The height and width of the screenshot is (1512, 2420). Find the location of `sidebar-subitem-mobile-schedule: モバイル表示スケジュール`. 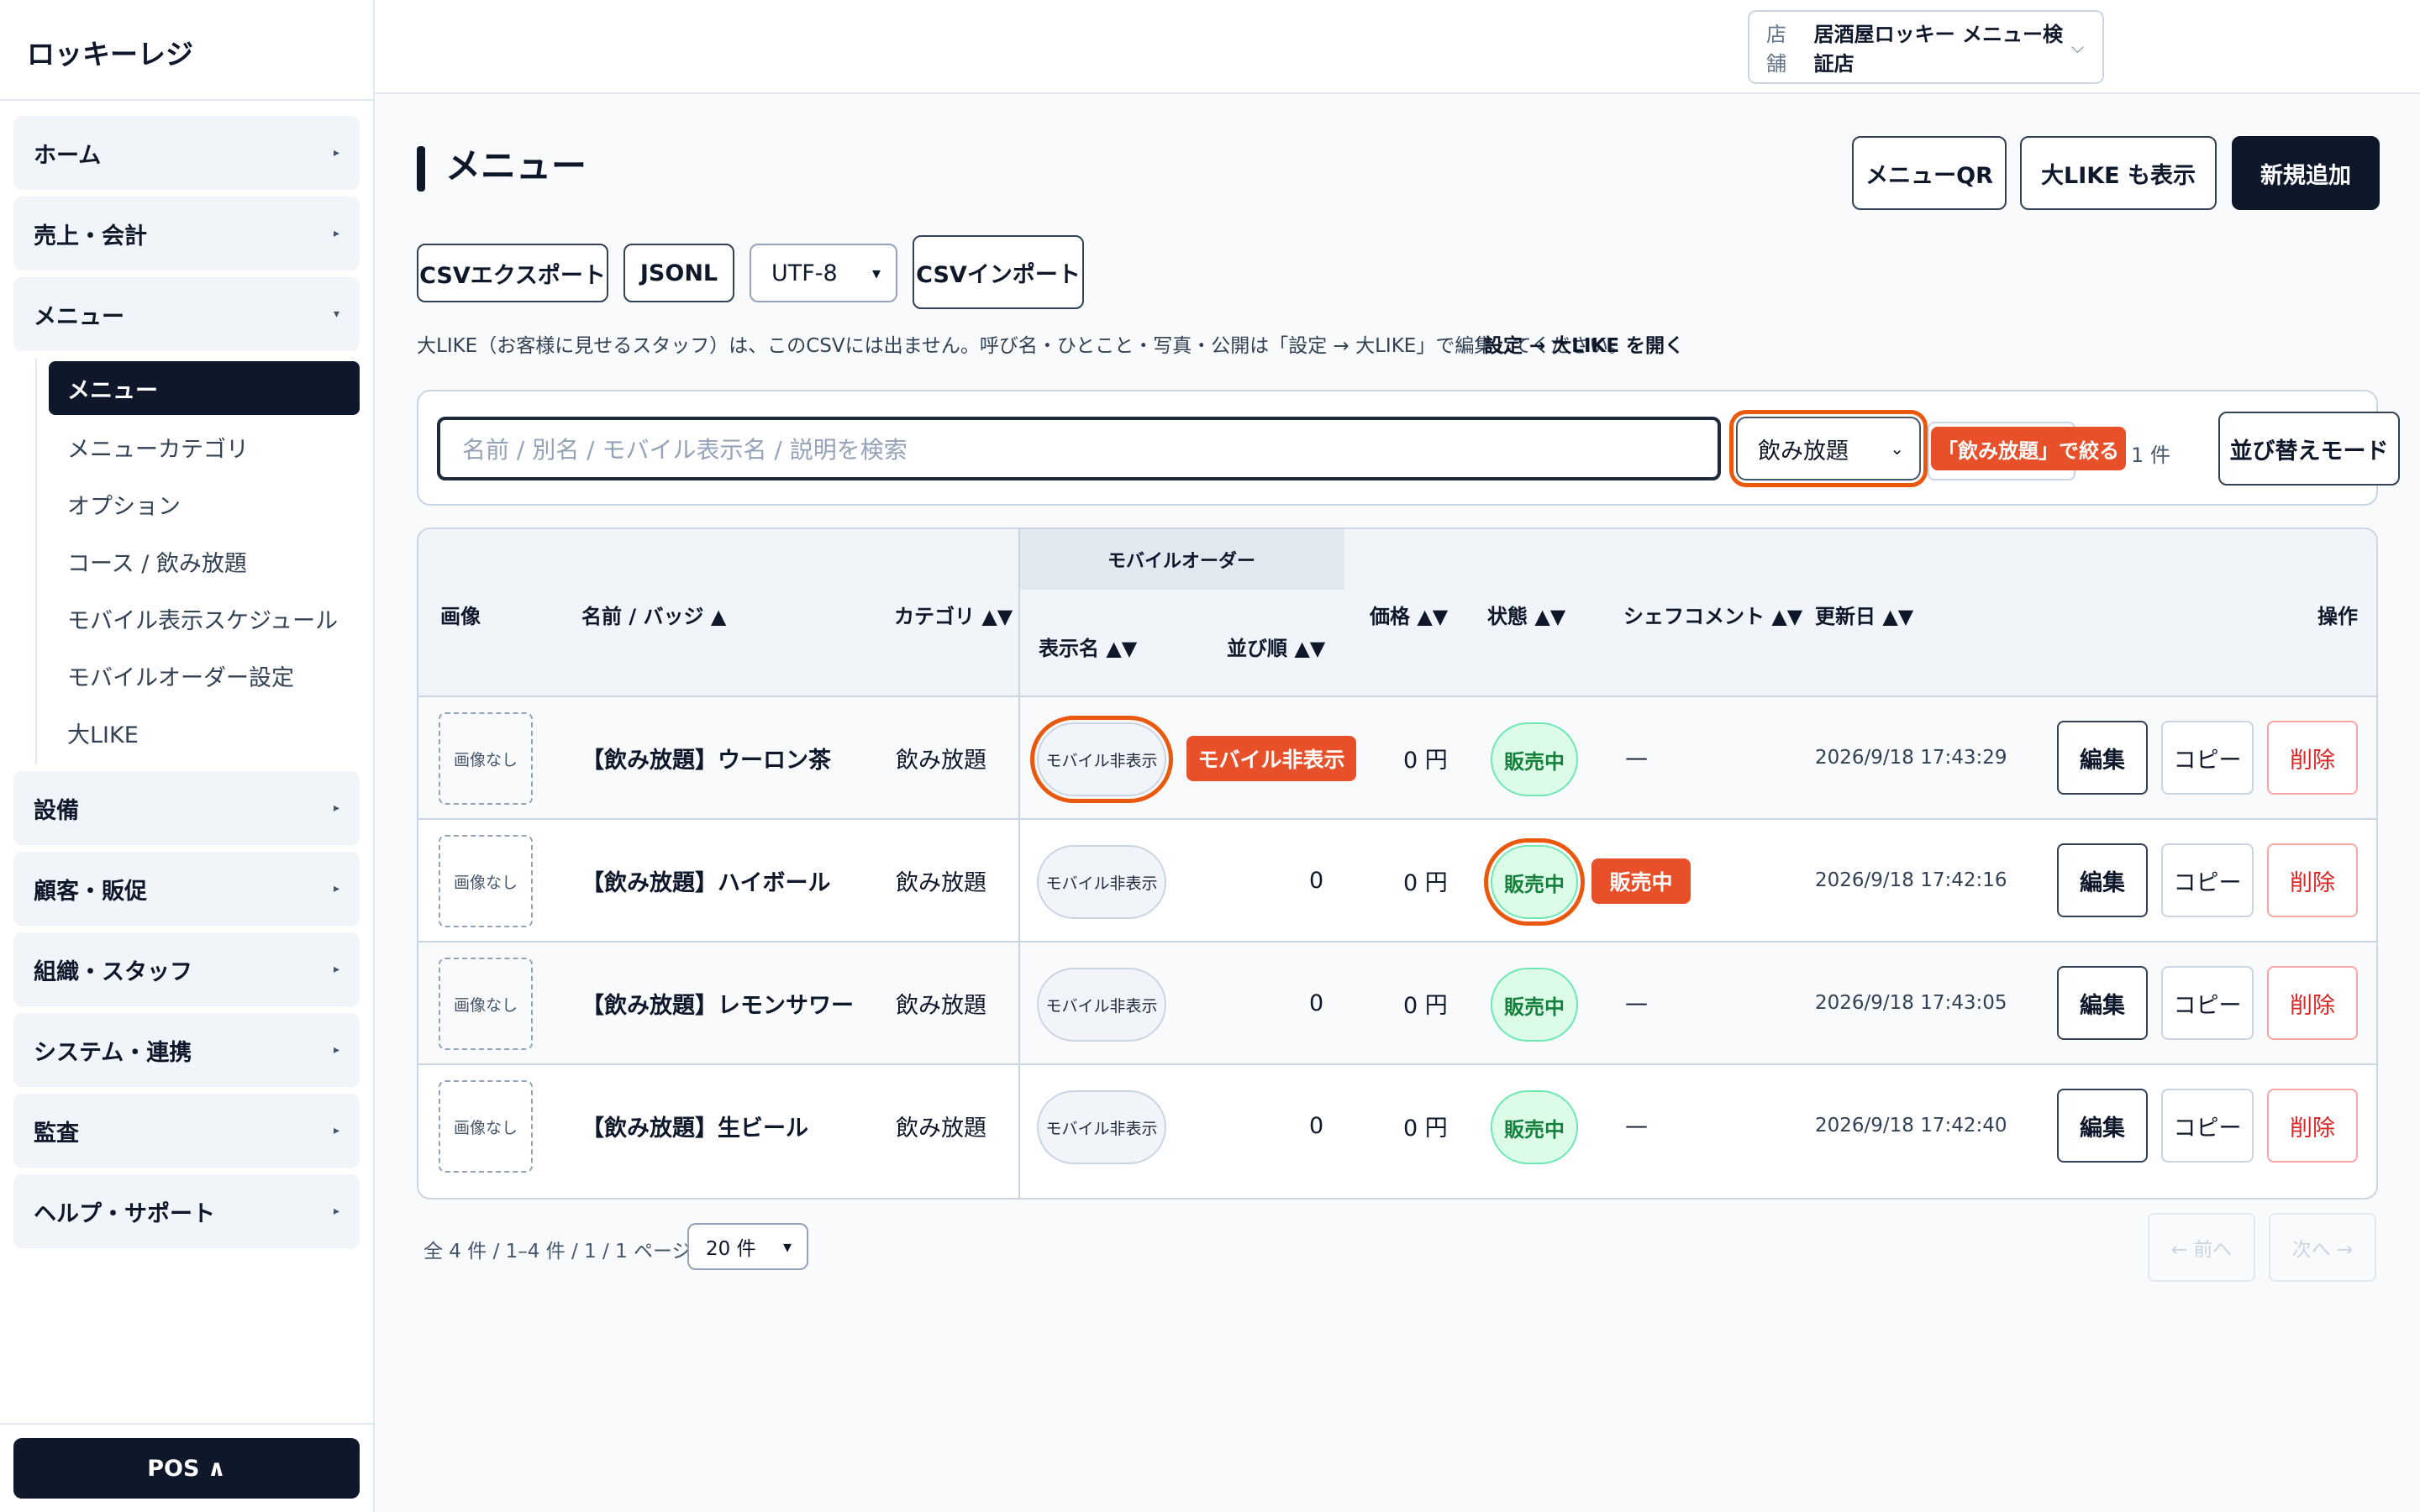

sidebar-subitem-mobile-schedule: モバイル表示スケジュール is located at coordinates (204, 618).